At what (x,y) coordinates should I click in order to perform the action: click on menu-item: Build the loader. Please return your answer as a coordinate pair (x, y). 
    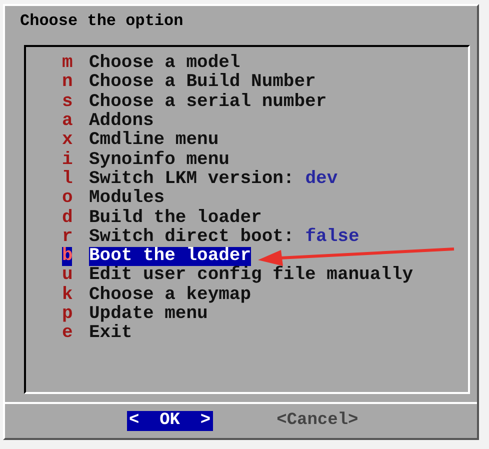
    Looking at the image, I should click on (175, 218).